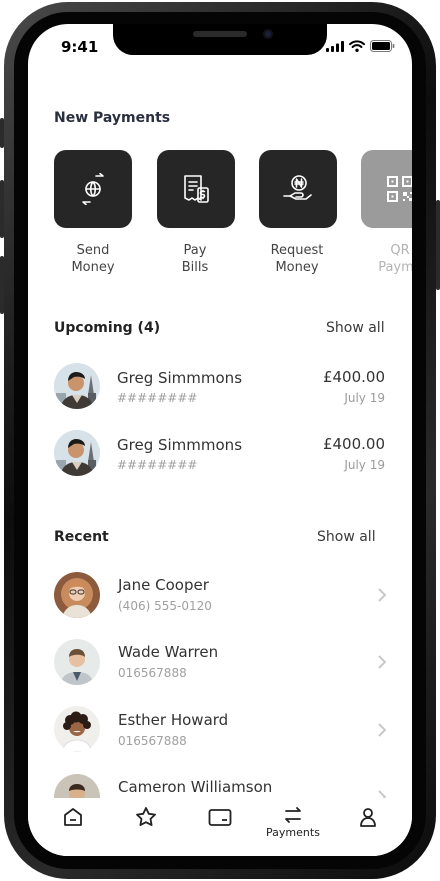 The height and width of the screenshot is (881, 440). Describe the element at coordinates (2, 133) in the screenshot. I see `mute-switch` at that location.